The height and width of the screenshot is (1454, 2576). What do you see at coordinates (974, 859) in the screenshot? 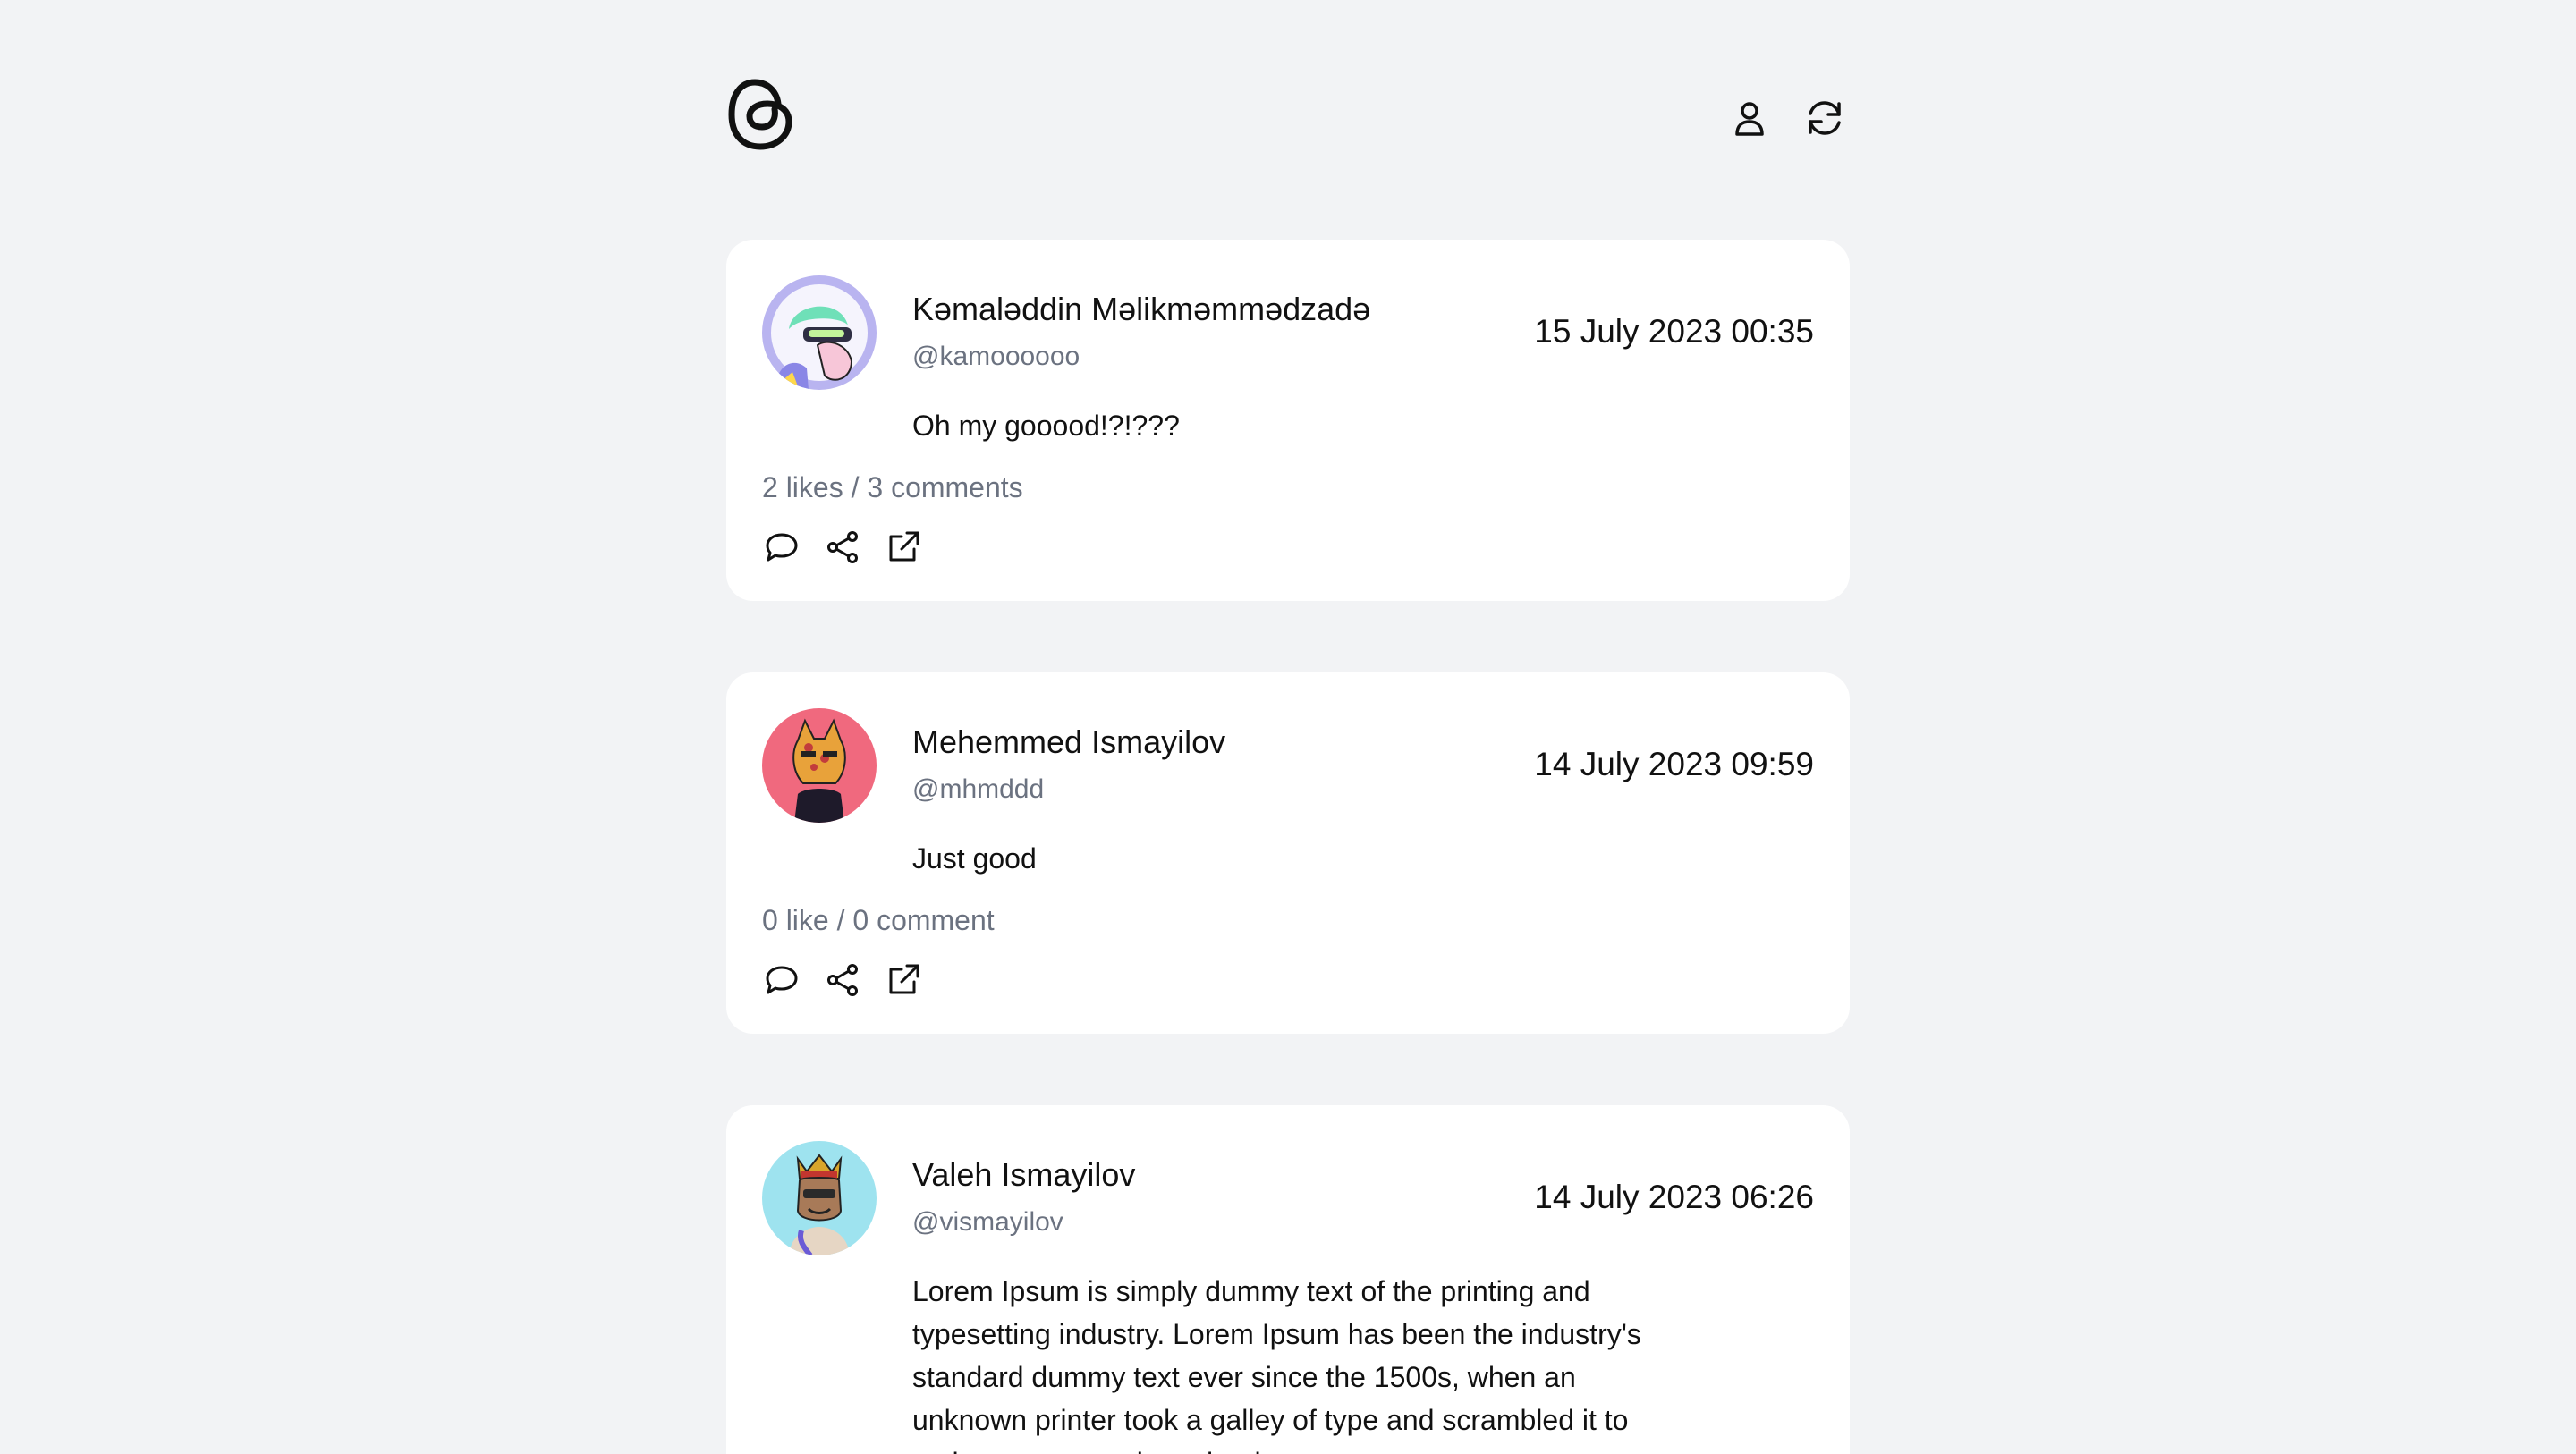
I see `post-text: Just good` at bounding box center [974, 859].